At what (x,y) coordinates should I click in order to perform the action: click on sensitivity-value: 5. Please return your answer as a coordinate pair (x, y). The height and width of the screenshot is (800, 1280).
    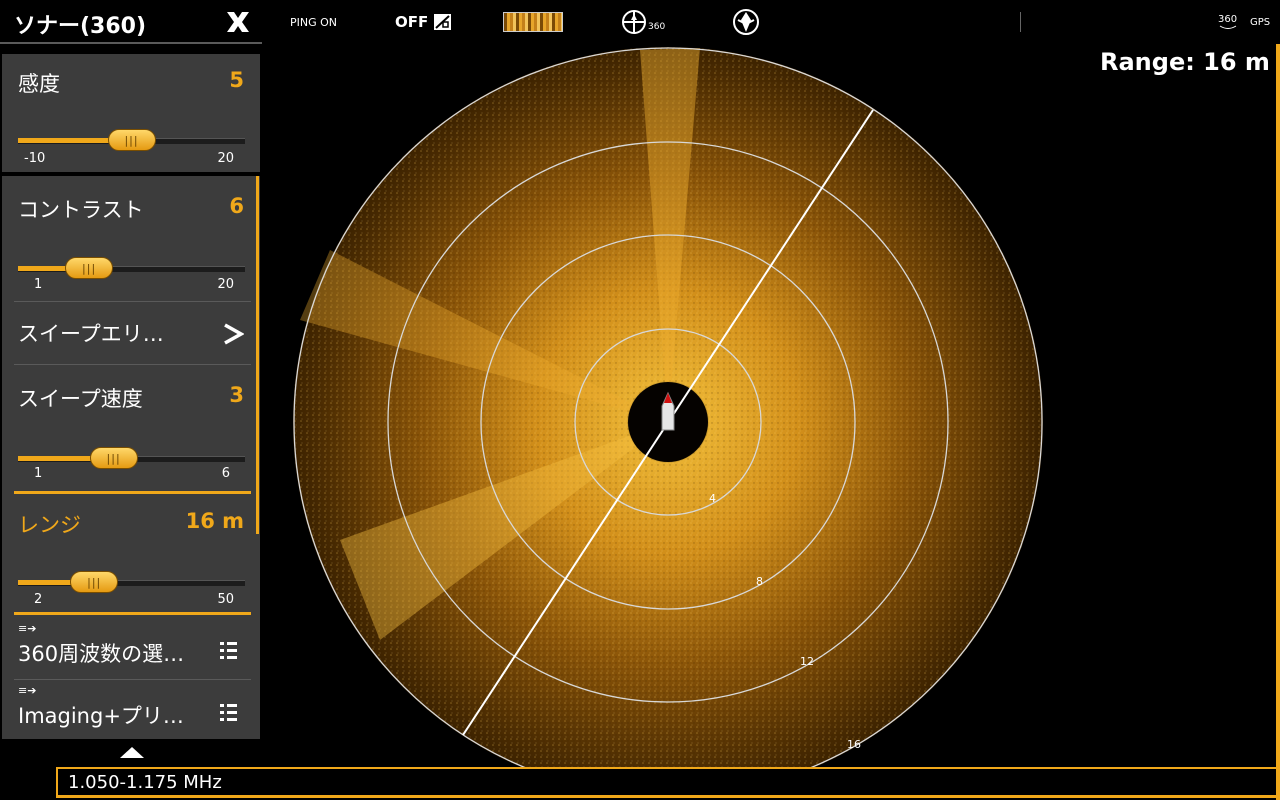
    Looking at the image, I should click on (236, 80).